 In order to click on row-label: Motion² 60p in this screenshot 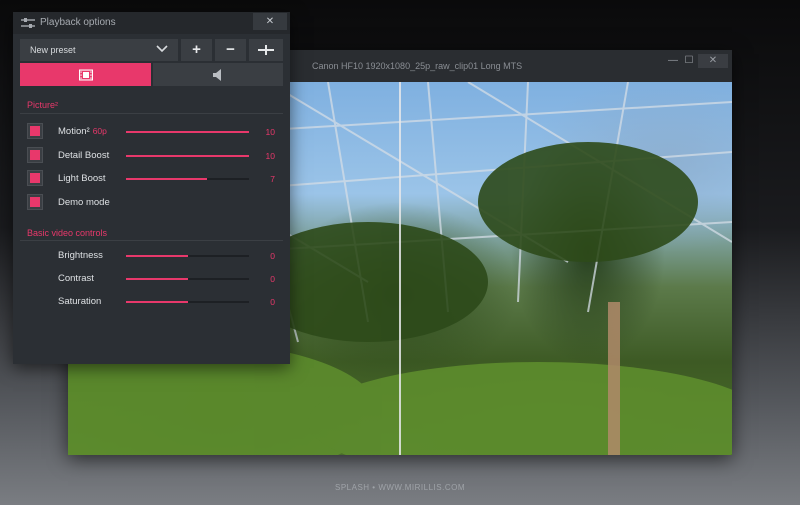, I will do `click(82, 131)`.